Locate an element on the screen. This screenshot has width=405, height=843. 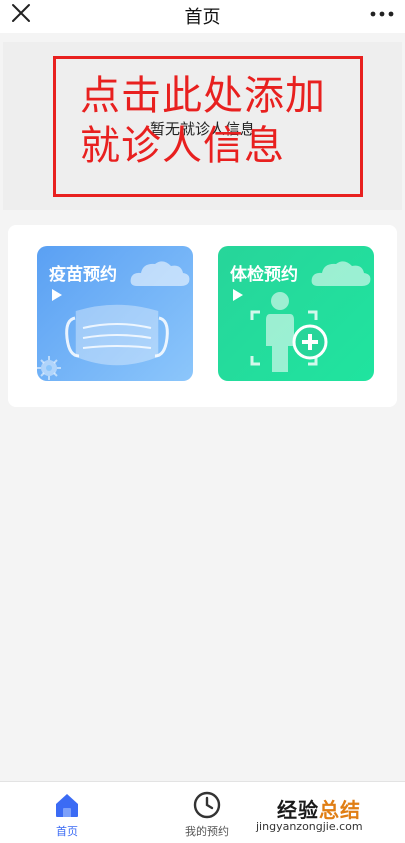
annotation-text: 点击此处添加就诊人信息 is located at coordinates (203, 121).